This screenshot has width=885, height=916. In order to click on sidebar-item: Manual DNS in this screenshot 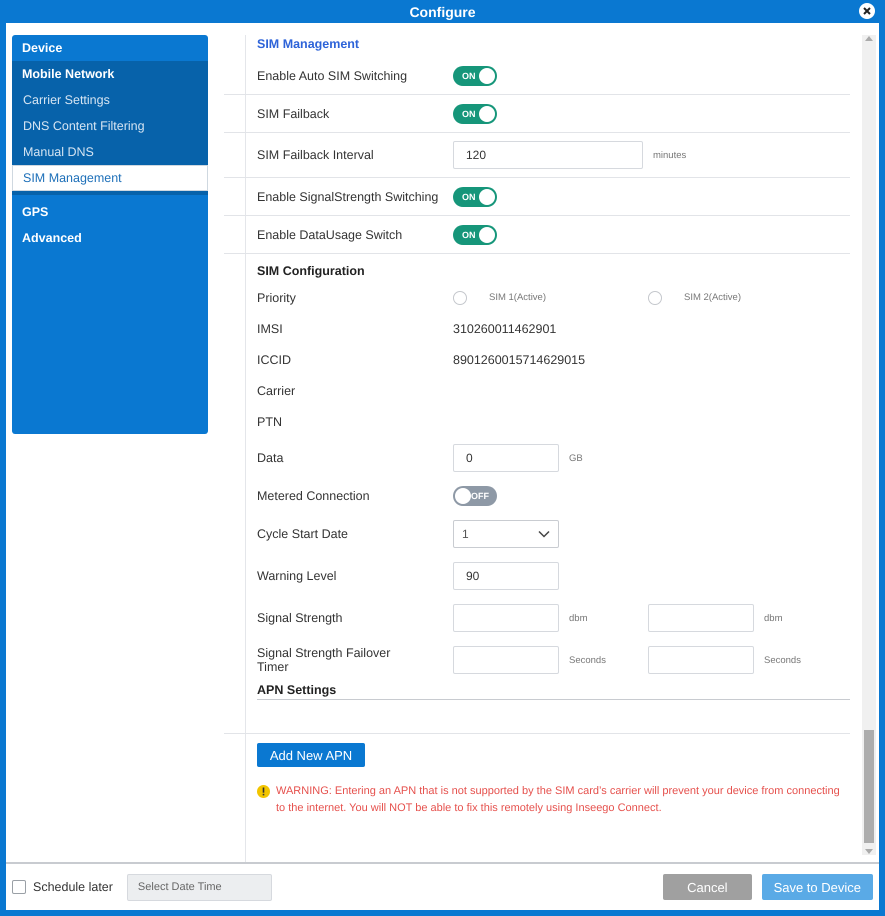, I will do `click(110, 152)`.